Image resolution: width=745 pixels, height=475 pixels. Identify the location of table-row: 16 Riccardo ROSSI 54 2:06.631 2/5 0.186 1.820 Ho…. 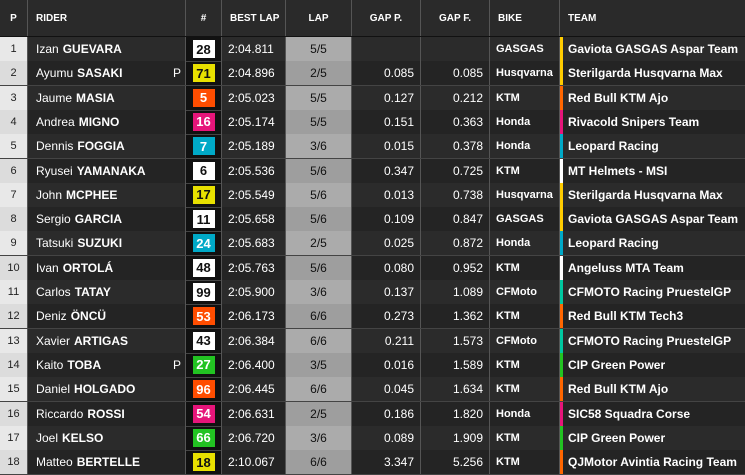
(372, 414).